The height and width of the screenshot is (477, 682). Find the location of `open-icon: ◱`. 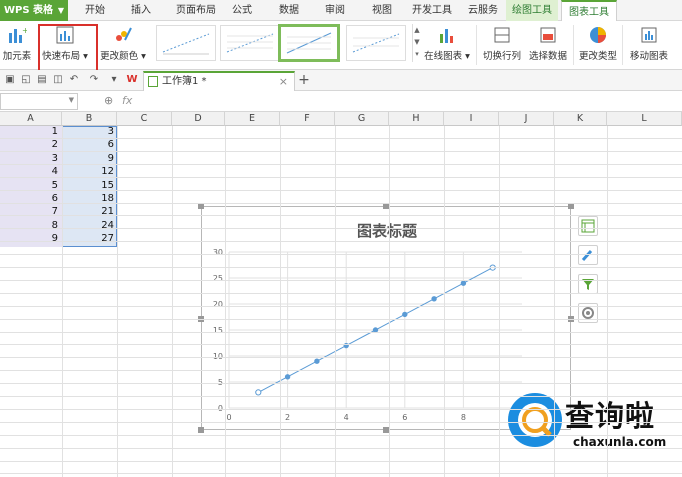

open-icon: ◱ is located at coordinates (26, 80).